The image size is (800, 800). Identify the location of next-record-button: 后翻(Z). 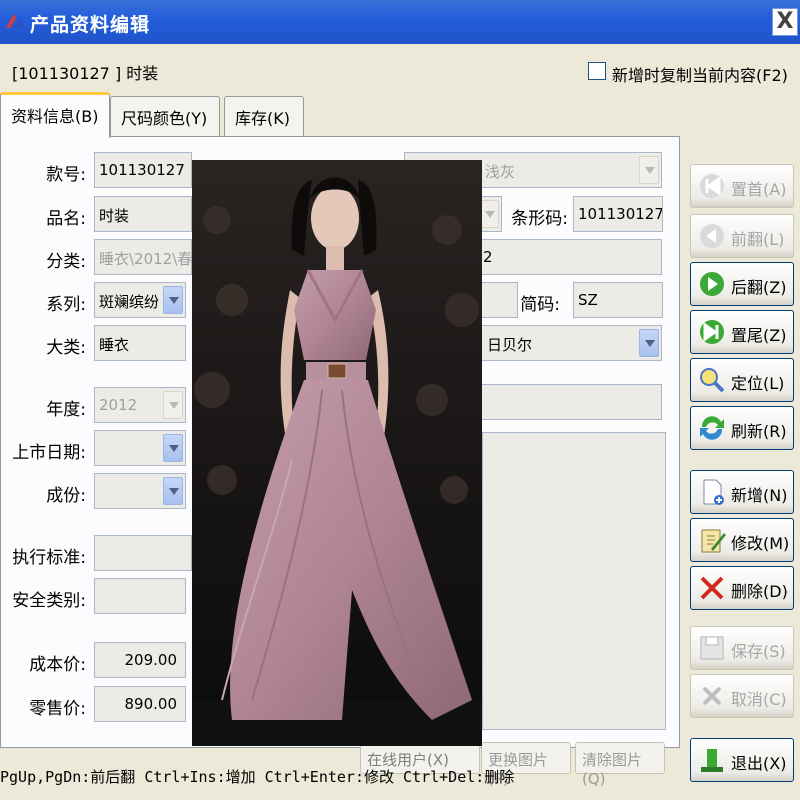
(742, 284).